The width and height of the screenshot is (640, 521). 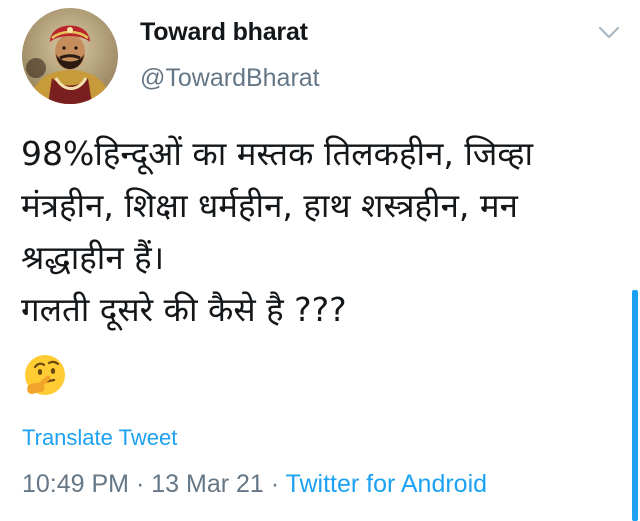 I want to click on tweet-text-line: श्रद्धाहीन हैं।, so click(x=93, y=257).